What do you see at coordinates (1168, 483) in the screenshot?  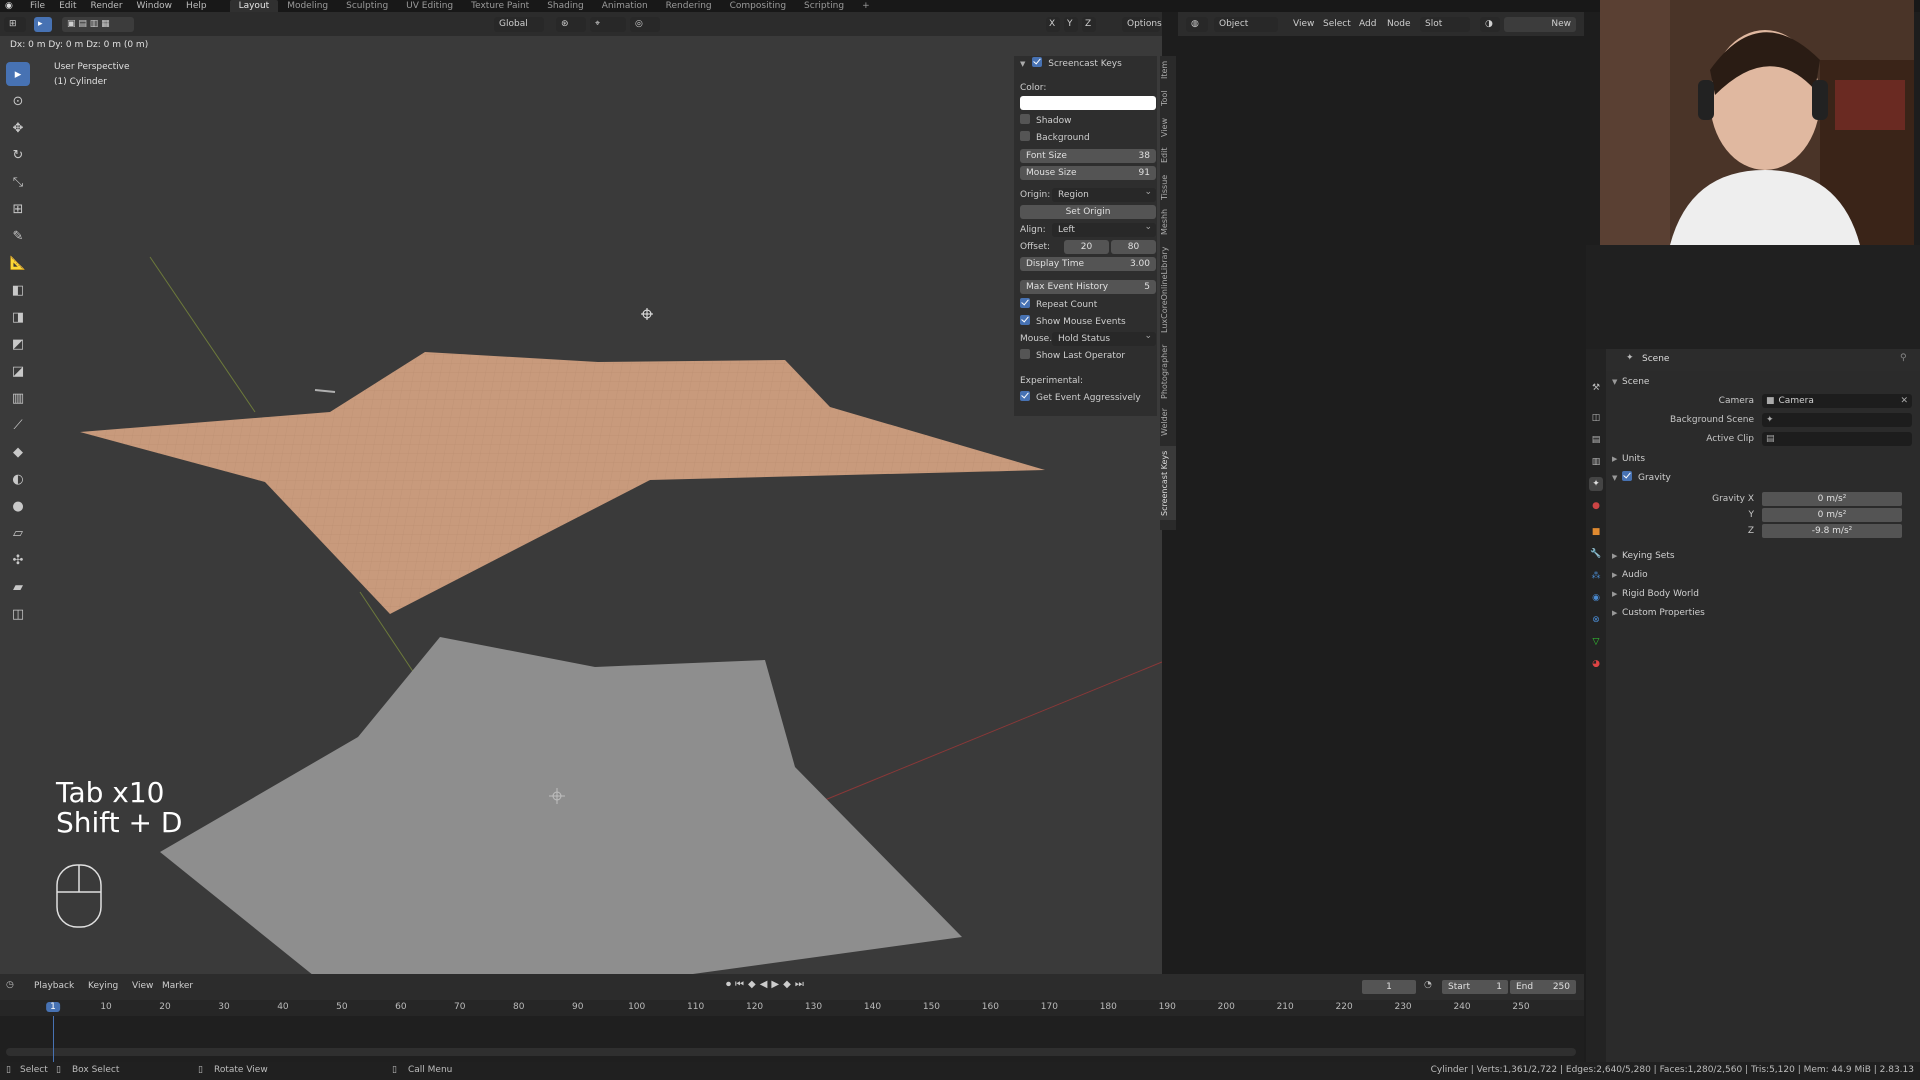 I see `tab-screencast-keys: Screencast Keys` at bounding box center [1168, 483].